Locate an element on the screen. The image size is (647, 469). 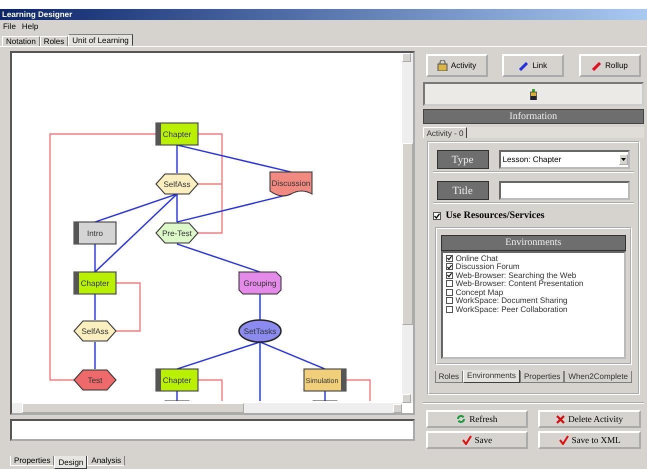
status-field is located at coordinates (212, 430).